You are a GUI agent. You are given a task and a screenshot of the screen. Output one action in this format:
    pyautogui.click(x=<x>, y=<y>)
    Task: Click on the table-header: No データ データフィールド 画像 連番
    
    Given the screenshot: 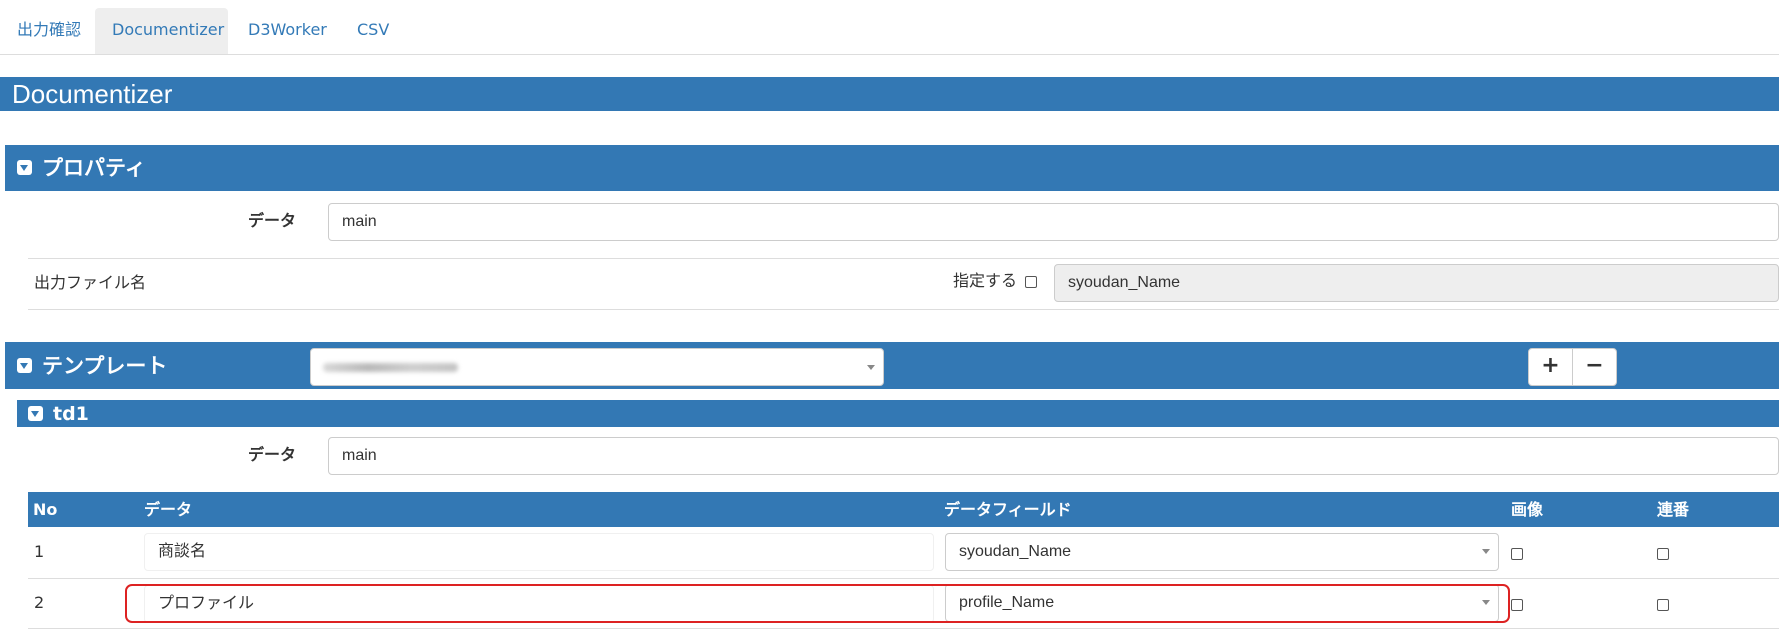 What is the action you would take?
    pyautogui.click(x=903, y=509)
    